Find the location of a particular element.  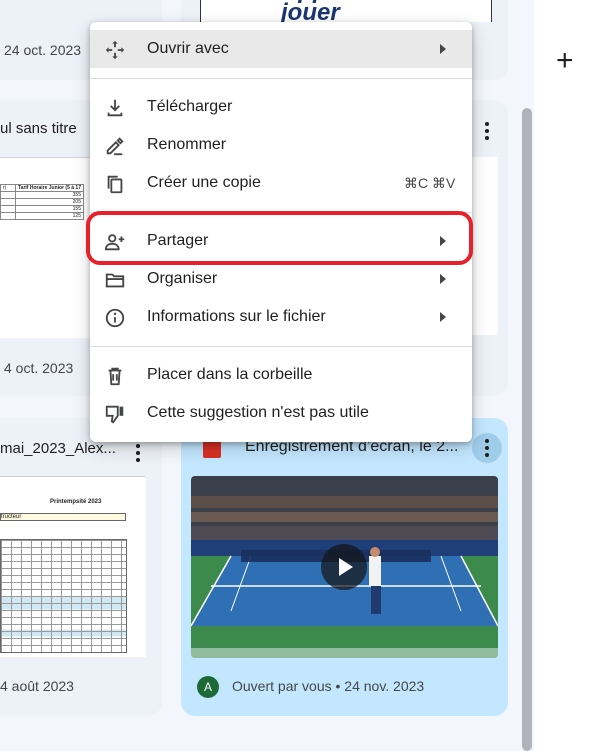

card-date: 4 août 2023 is located at coordinates (37, 686).